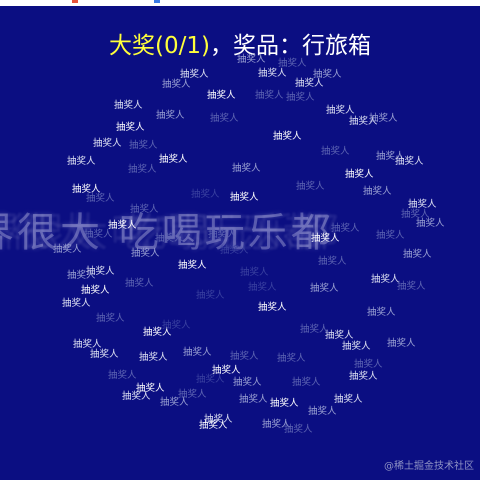 This screenshot has width=480, height=480. I want to click on watermark: @稀土掘金技术社区, so click(429, 466).